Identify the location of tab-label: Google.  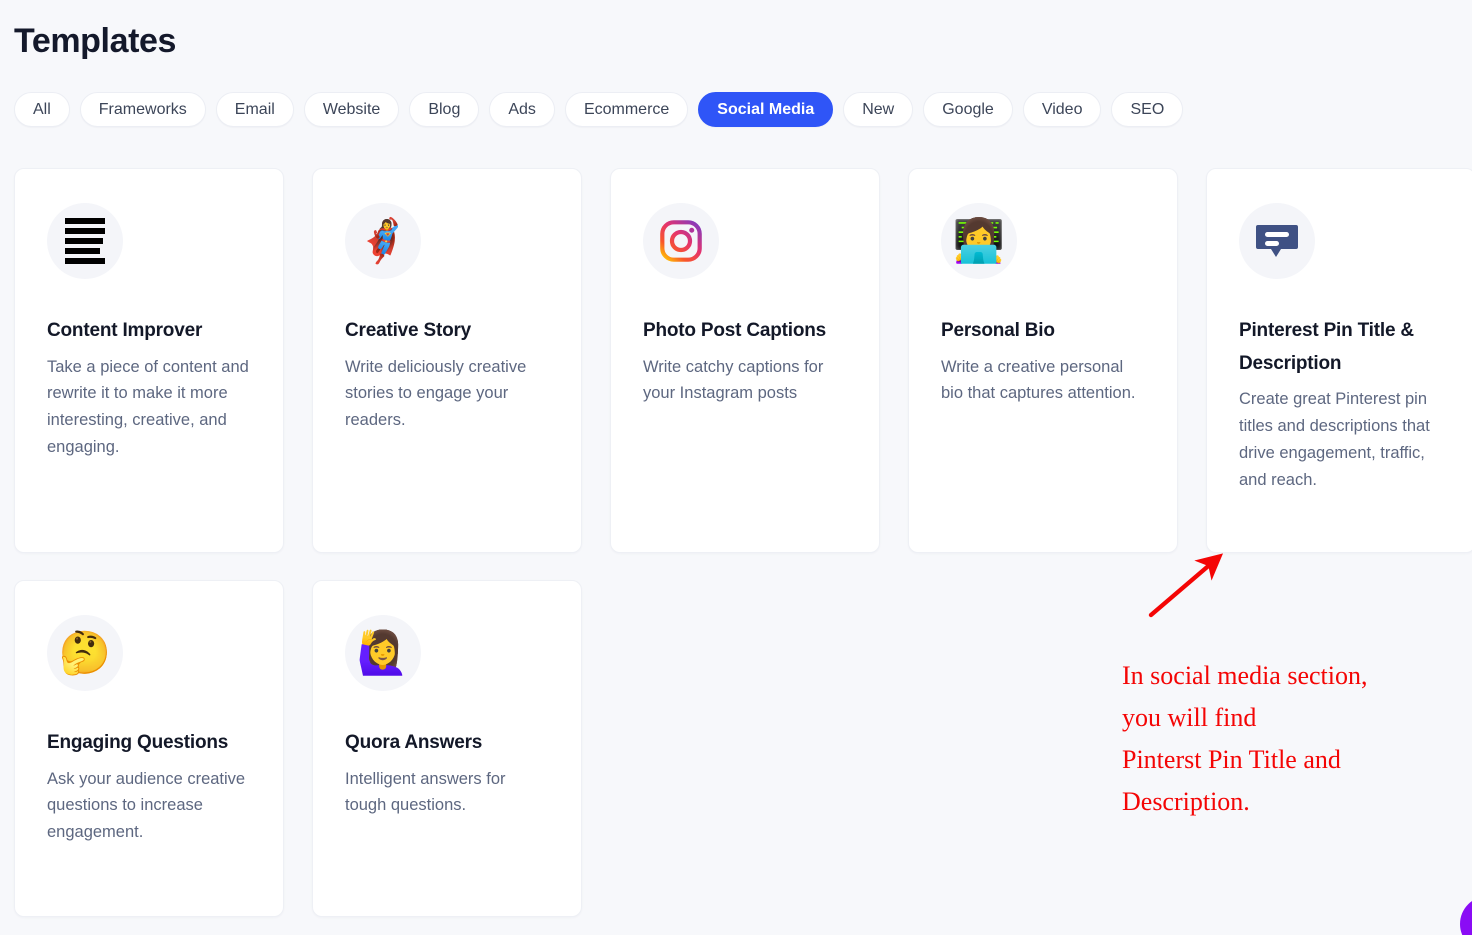
(968, 109).